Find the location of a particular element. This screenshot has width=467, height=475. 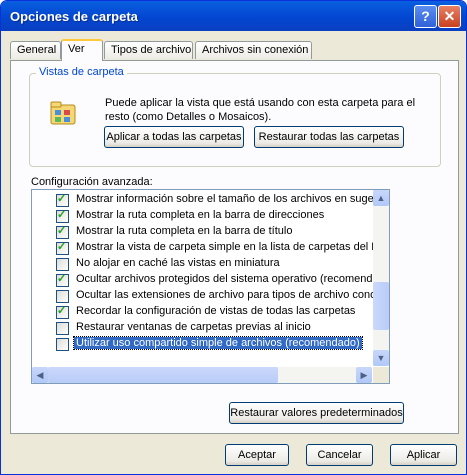

chevron-up-icon: ▲ is located at coordinates (381, 198).